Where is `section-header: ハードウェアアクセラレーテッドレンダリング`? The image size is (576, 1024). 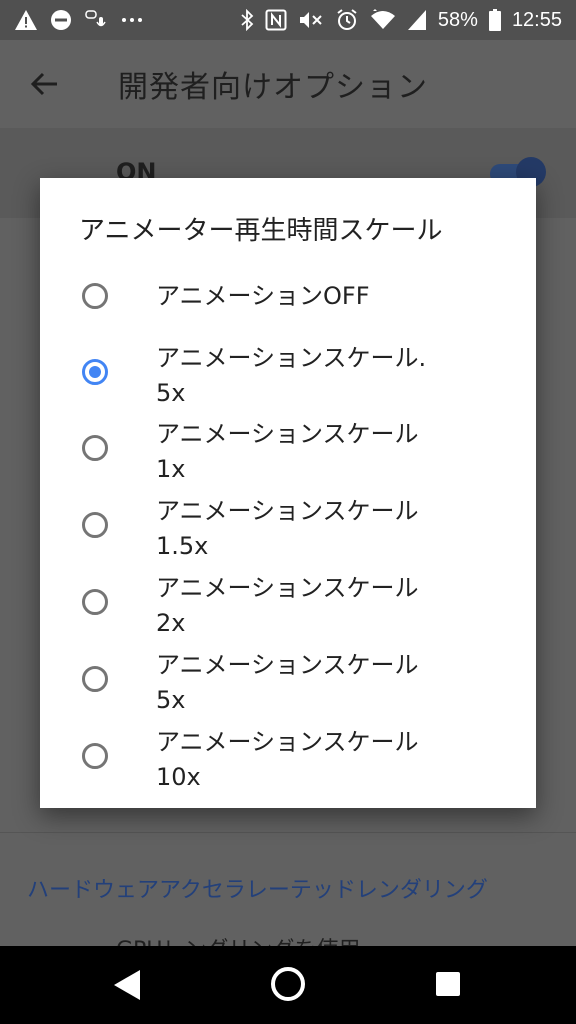
section-header: ハードウェアアクセラレーテッドレンダリング is located at coordinates (257, 890).